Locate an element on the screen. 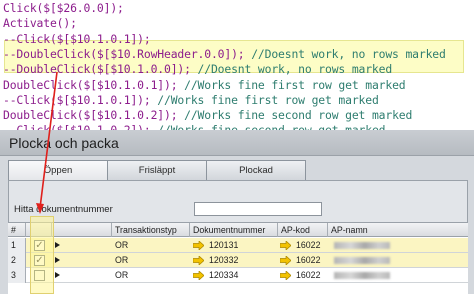 The width and height of the screenshot is (474, 294). table-row: 1✓OR12013116022 is located at coordinates (238, 245).